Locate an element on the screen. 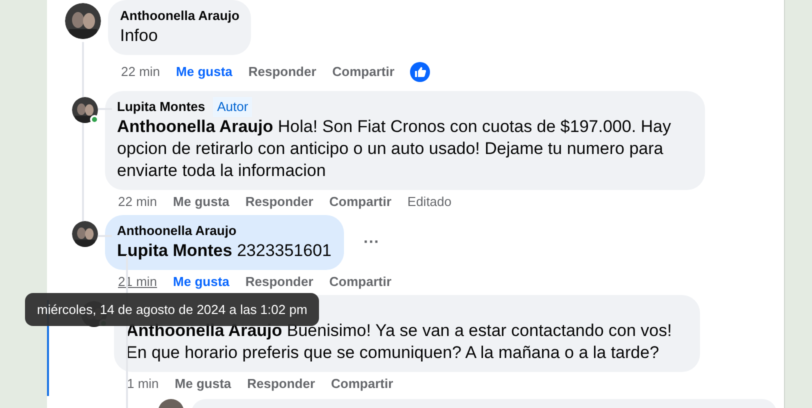  comment-text: Infoo is located at coordinates (139, 36).